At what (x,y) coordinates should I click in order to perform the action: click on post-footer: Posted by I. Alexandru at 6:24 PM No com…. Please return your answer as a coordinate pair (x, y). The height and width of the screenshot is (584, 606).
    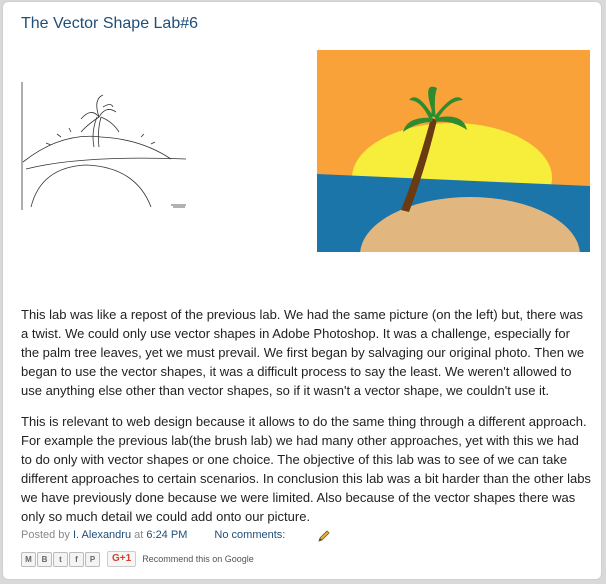
    Looking at the image, I should click on (153, 535).